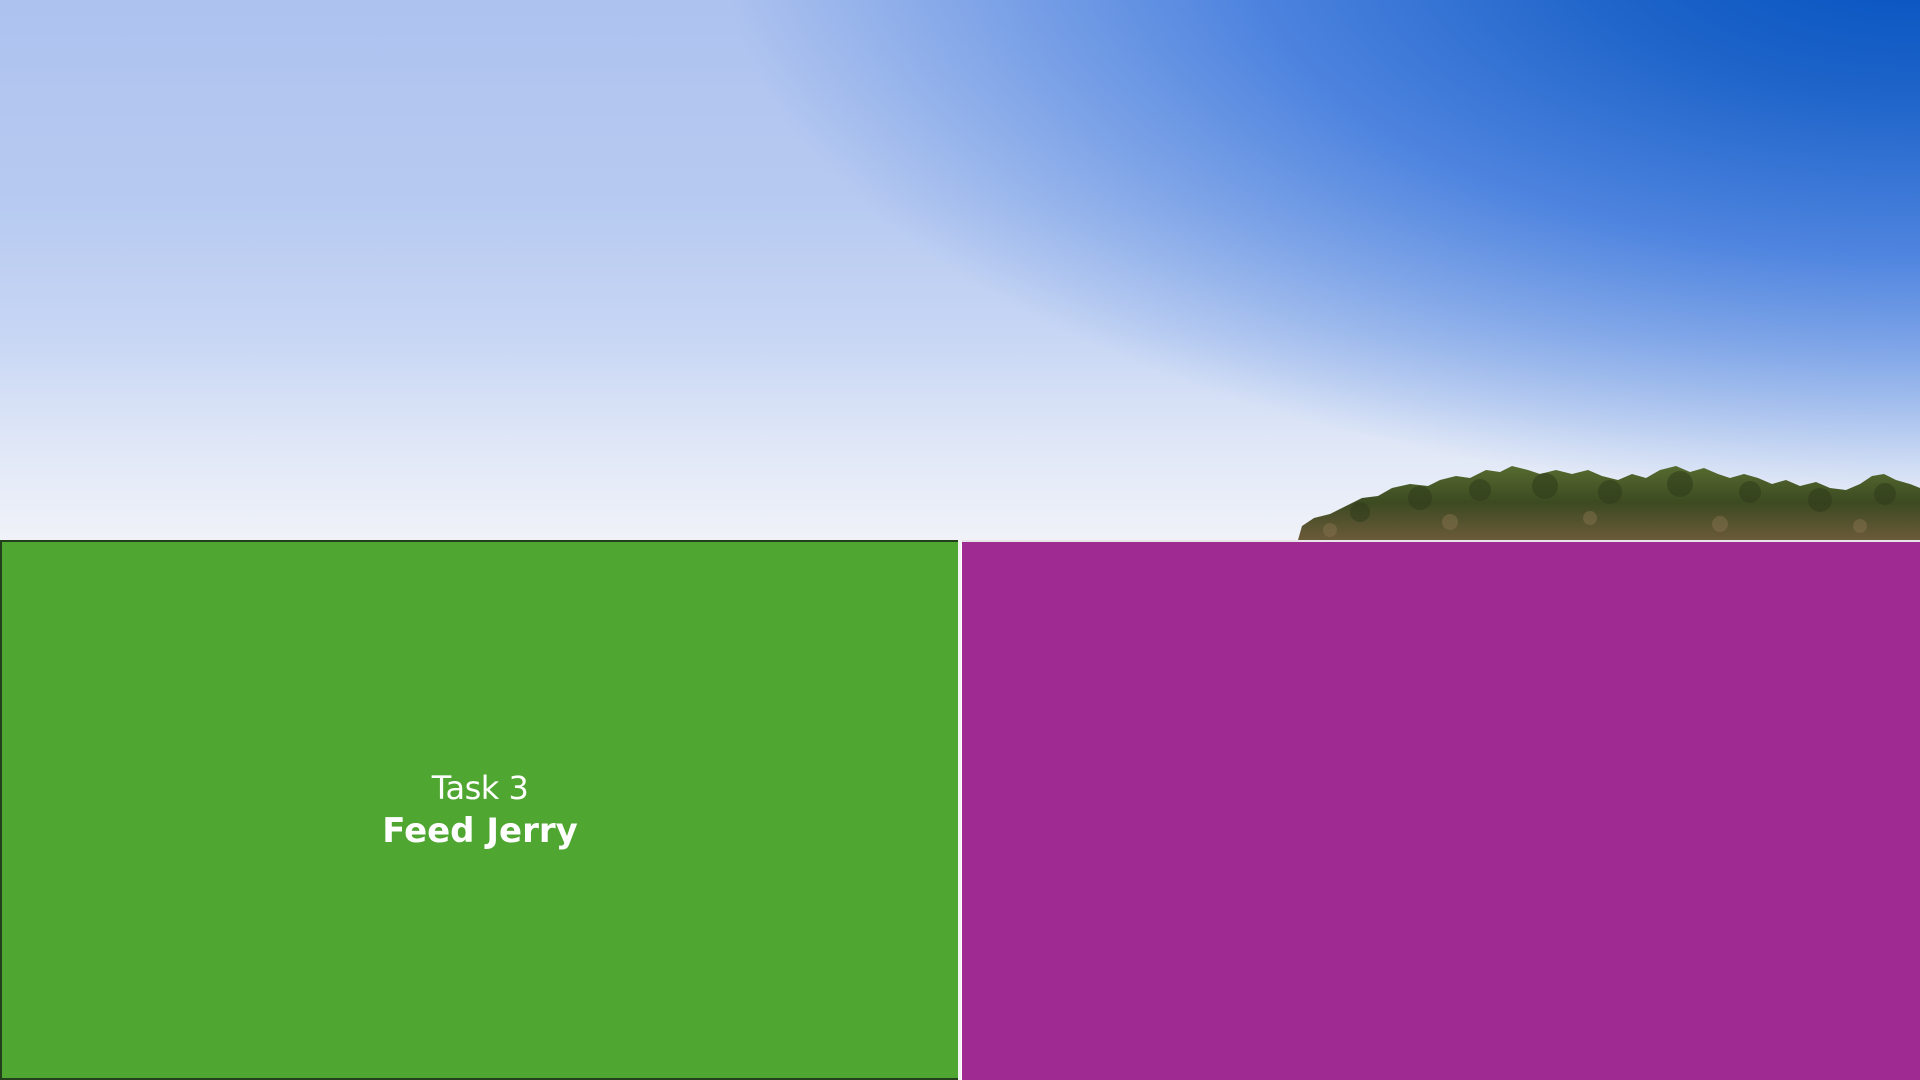  Describe the element at coordinates (480, 831) in the screenshot. I see `task-name-label: Feed Jerry` at that location.